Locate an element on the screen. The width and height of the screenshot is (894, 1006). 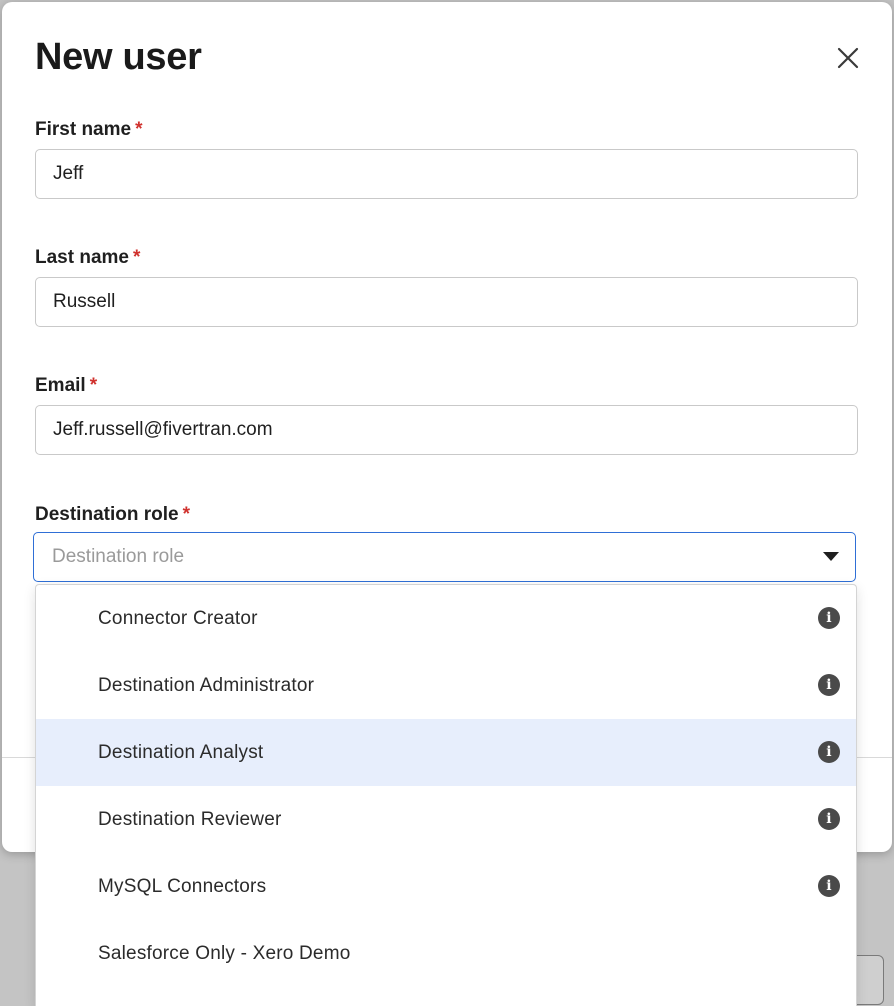
option-mysql-connectors: MySQL Connectors i is located at coordinates (446, 886).